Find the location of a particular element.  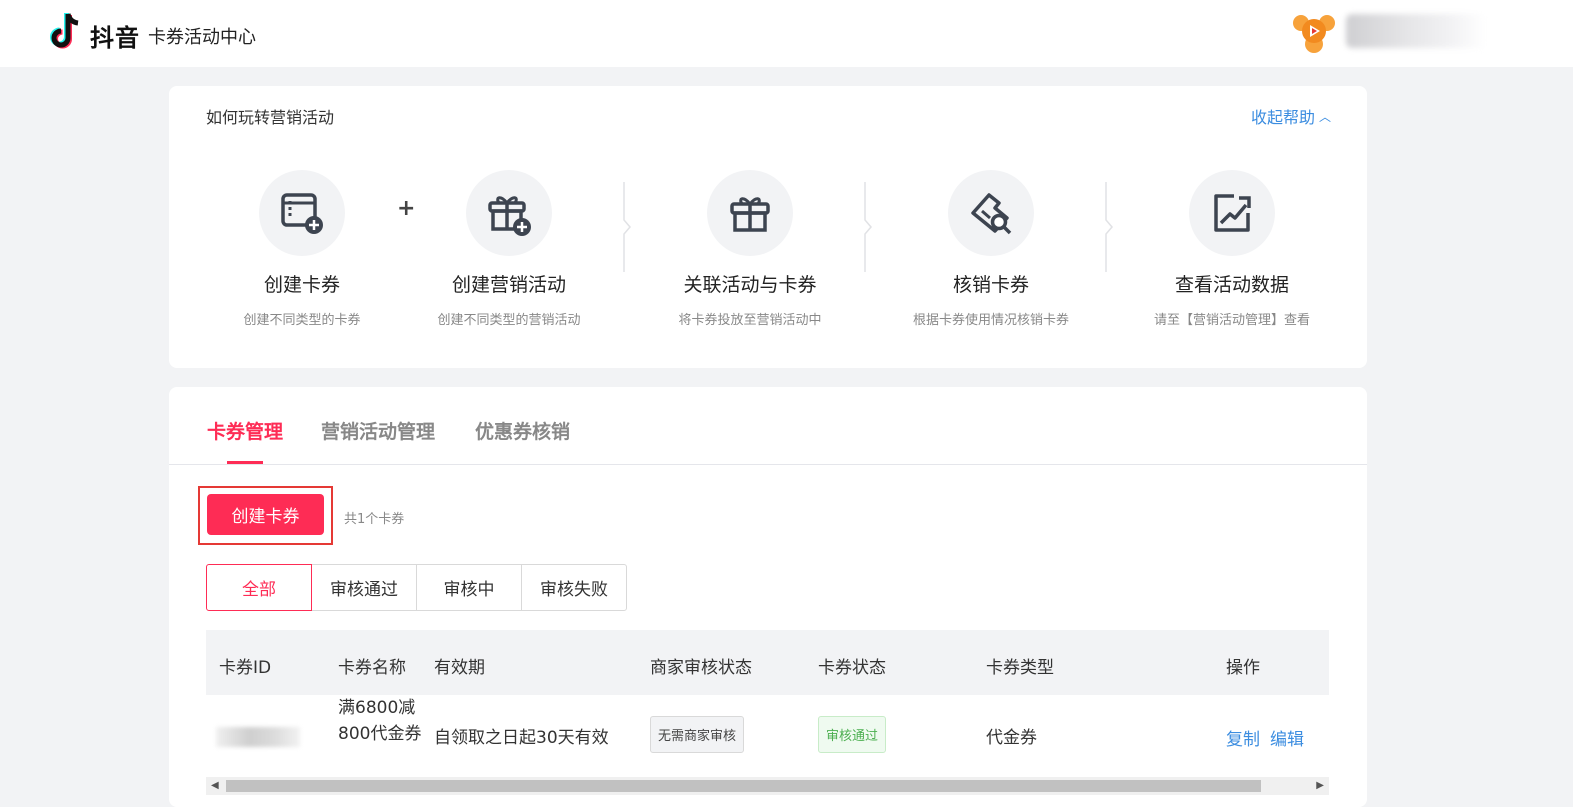

chart-trend-icon is located at coordinates (1232, 213).